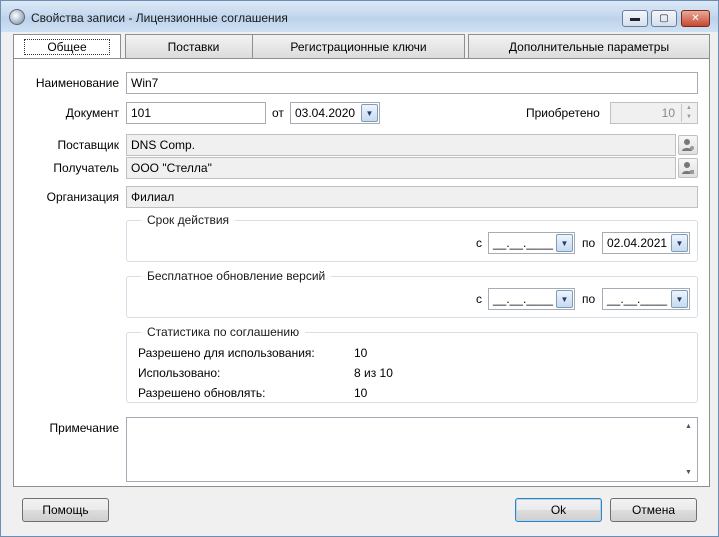 This screenshot has height=537, width=719. What do you see at coordinates (664, 18) in the screenshot?
I see `maximize-button: ▢` at bounding box center [664, 18].